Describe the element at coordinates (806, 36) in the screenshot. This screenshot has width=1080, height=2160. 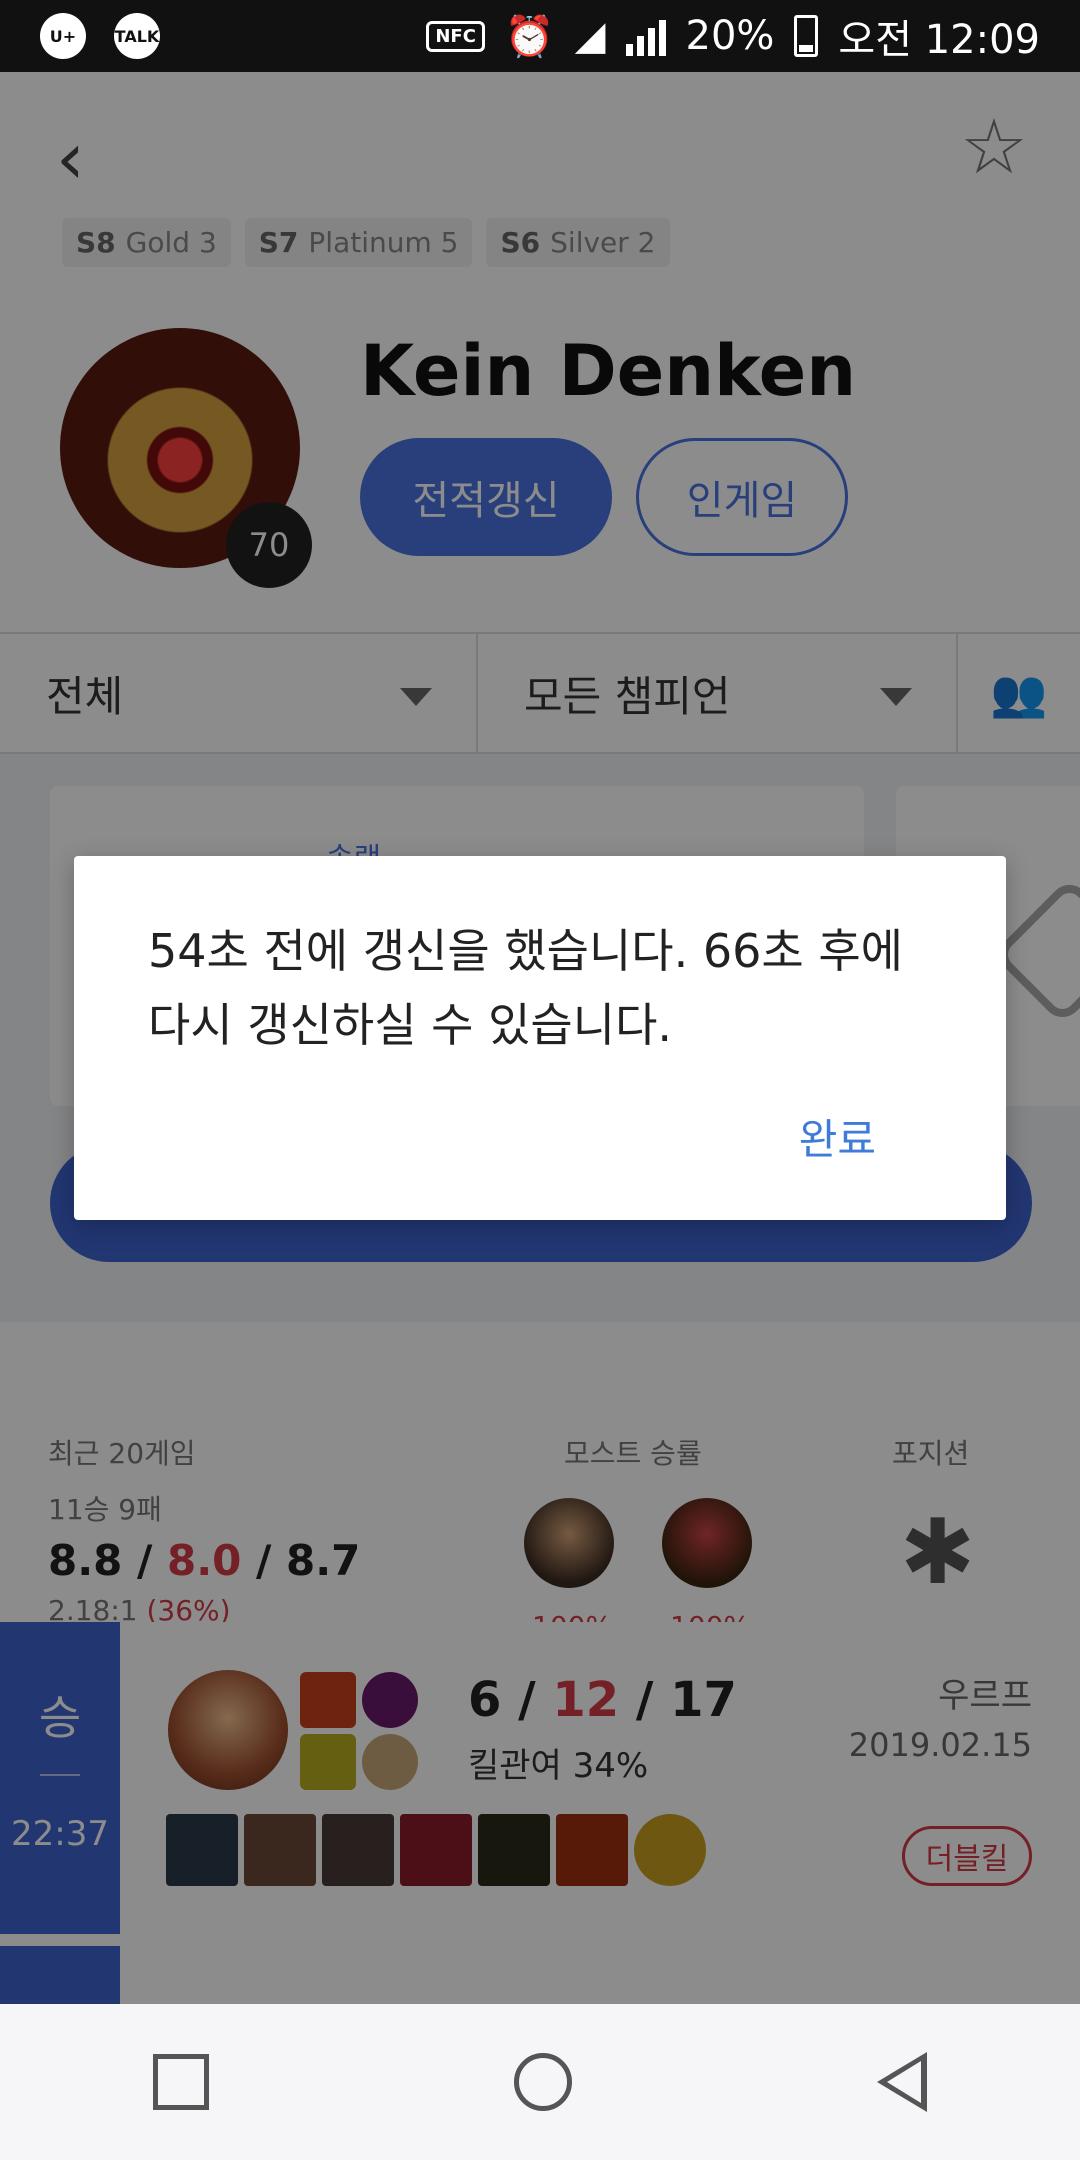
I see `battery-icon` at that location.